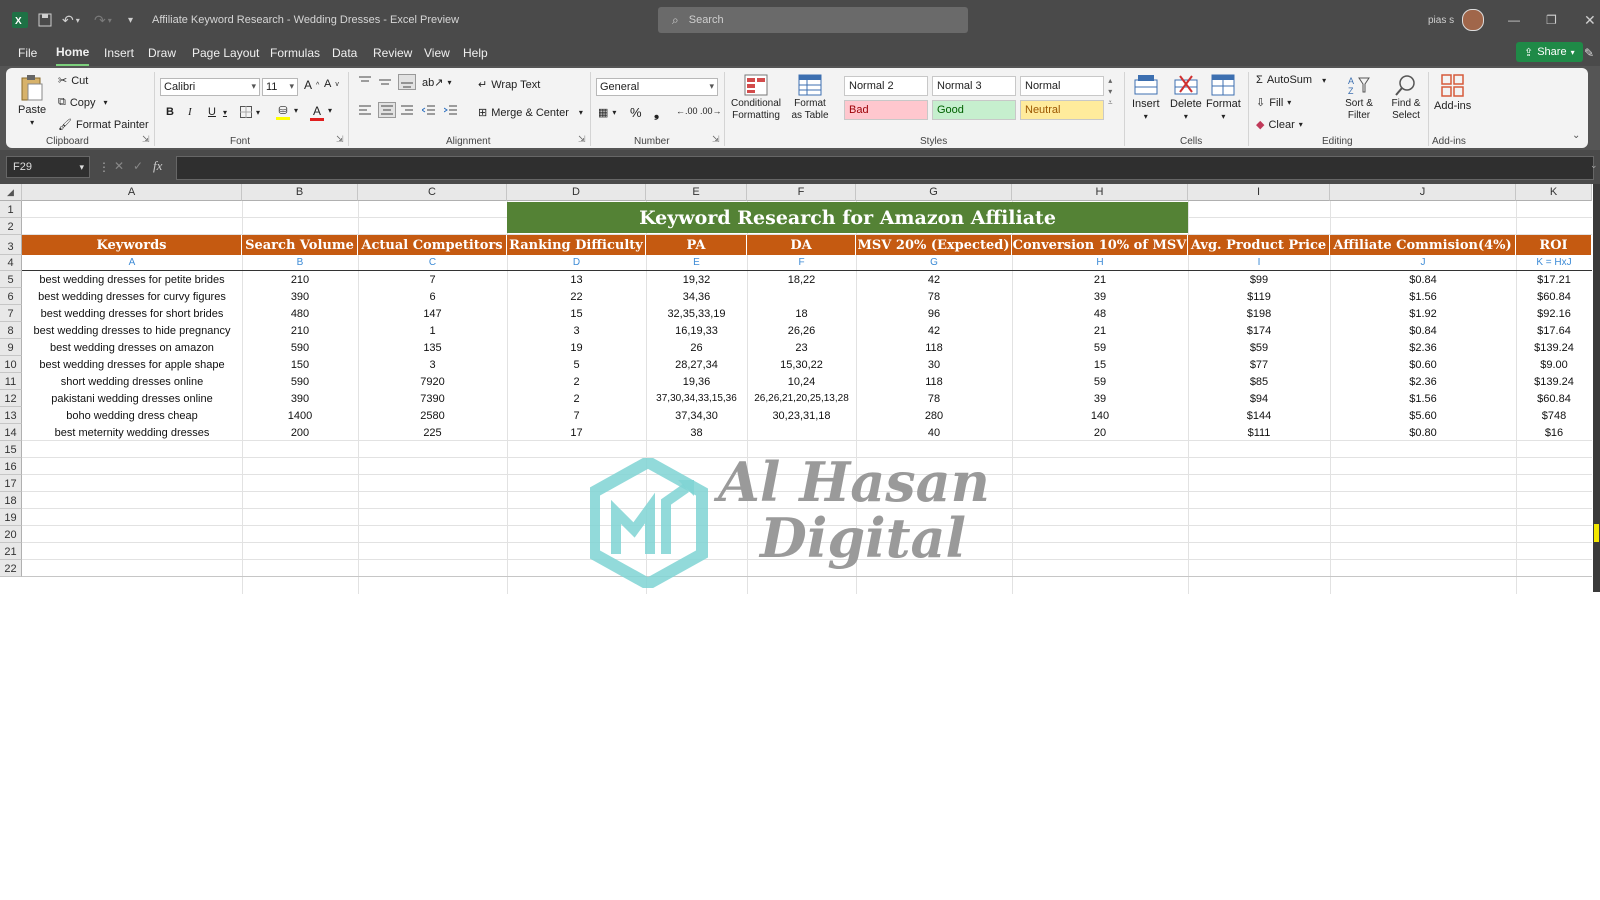 Image resolution: width=1600 pixels, height=900 pixels. Describe the element at coordinates (1259, 296) in the screenshot. I see `data-cell: $119` at that location.